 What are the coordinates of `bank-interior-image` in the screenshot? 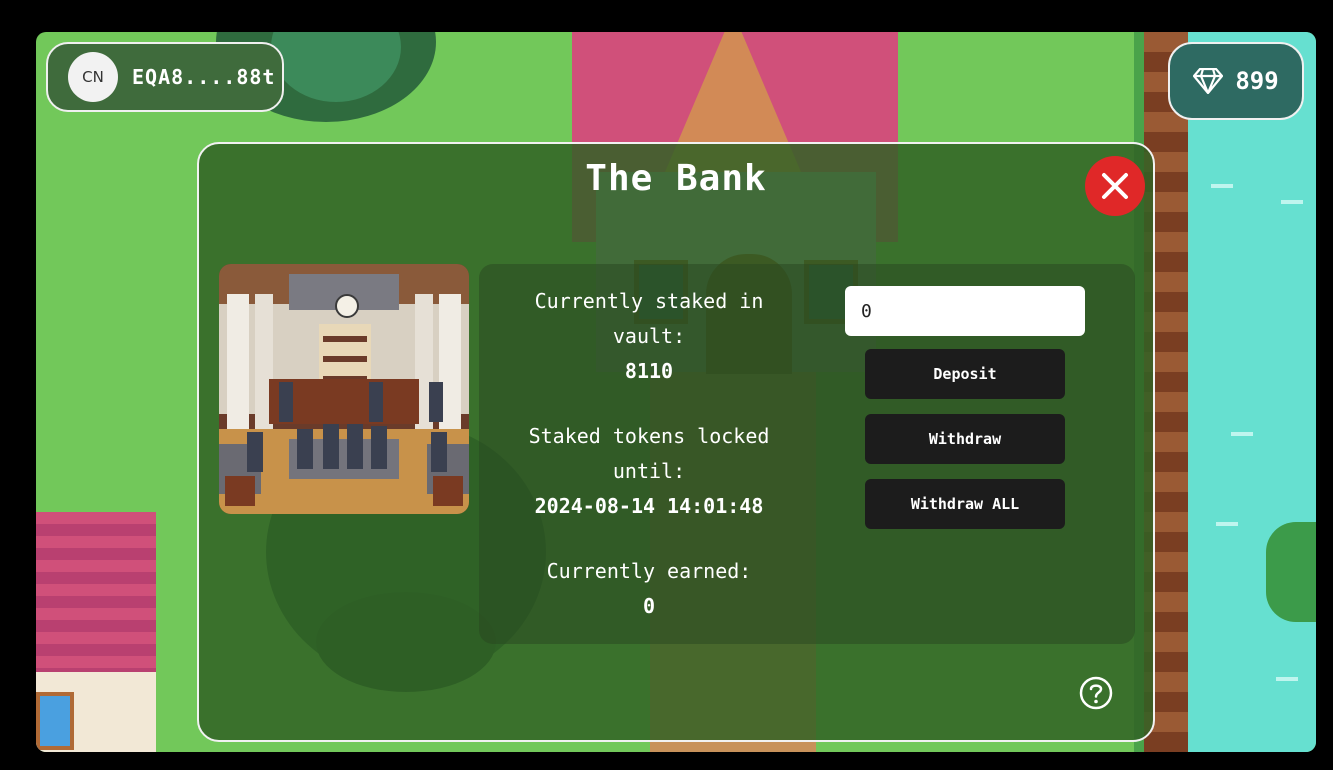 It's located at (344, 389).